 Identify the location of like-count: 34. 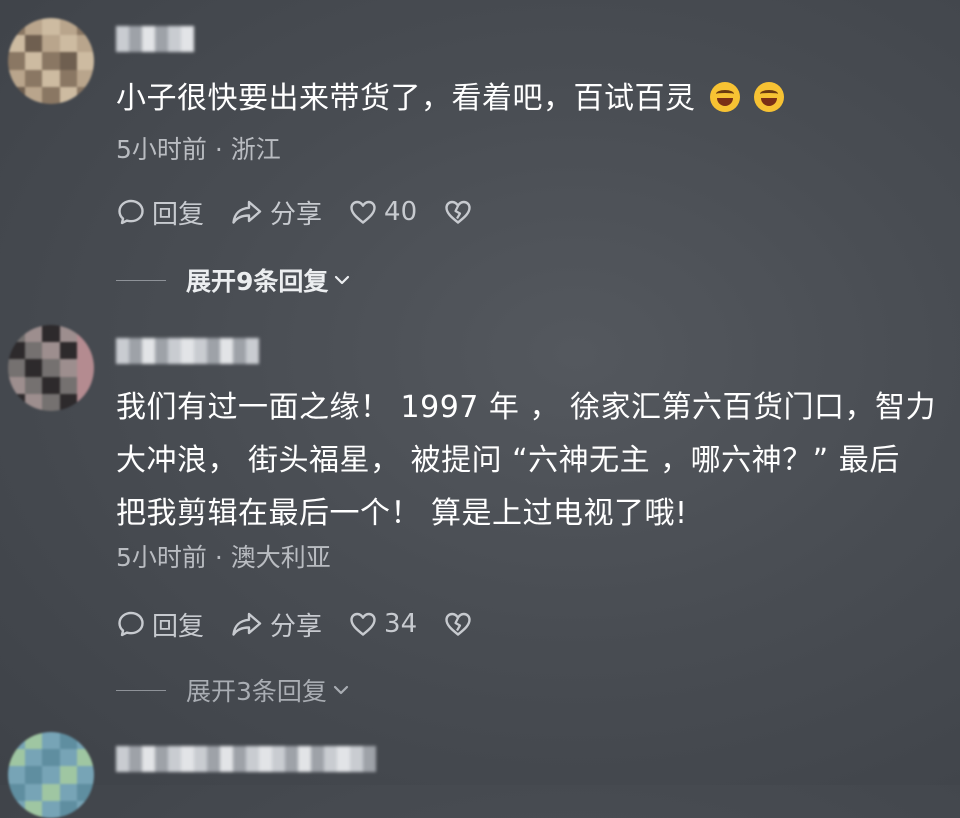
(401, 624).